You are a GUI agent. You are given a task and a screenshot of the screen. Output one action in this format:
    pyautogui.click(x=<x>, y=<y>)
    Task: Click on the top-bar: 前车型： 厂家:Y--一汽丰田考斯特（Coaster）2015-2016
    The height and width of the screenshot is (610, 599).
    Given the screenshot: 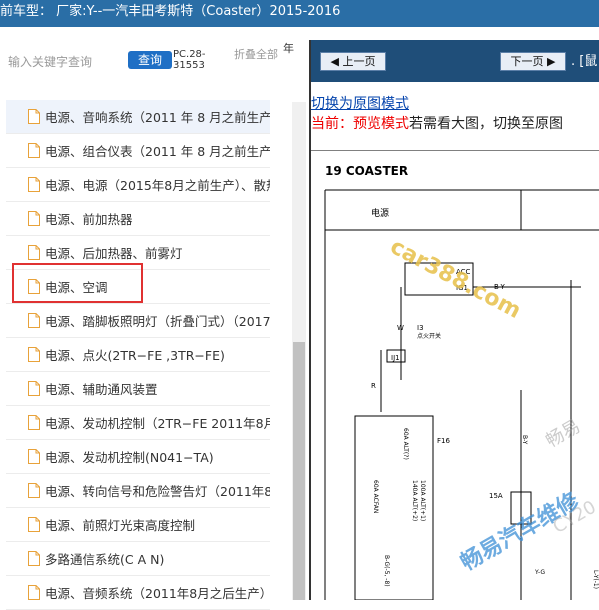 What is the action you would take?
    pyautogui.click(x=299, y=13)
    